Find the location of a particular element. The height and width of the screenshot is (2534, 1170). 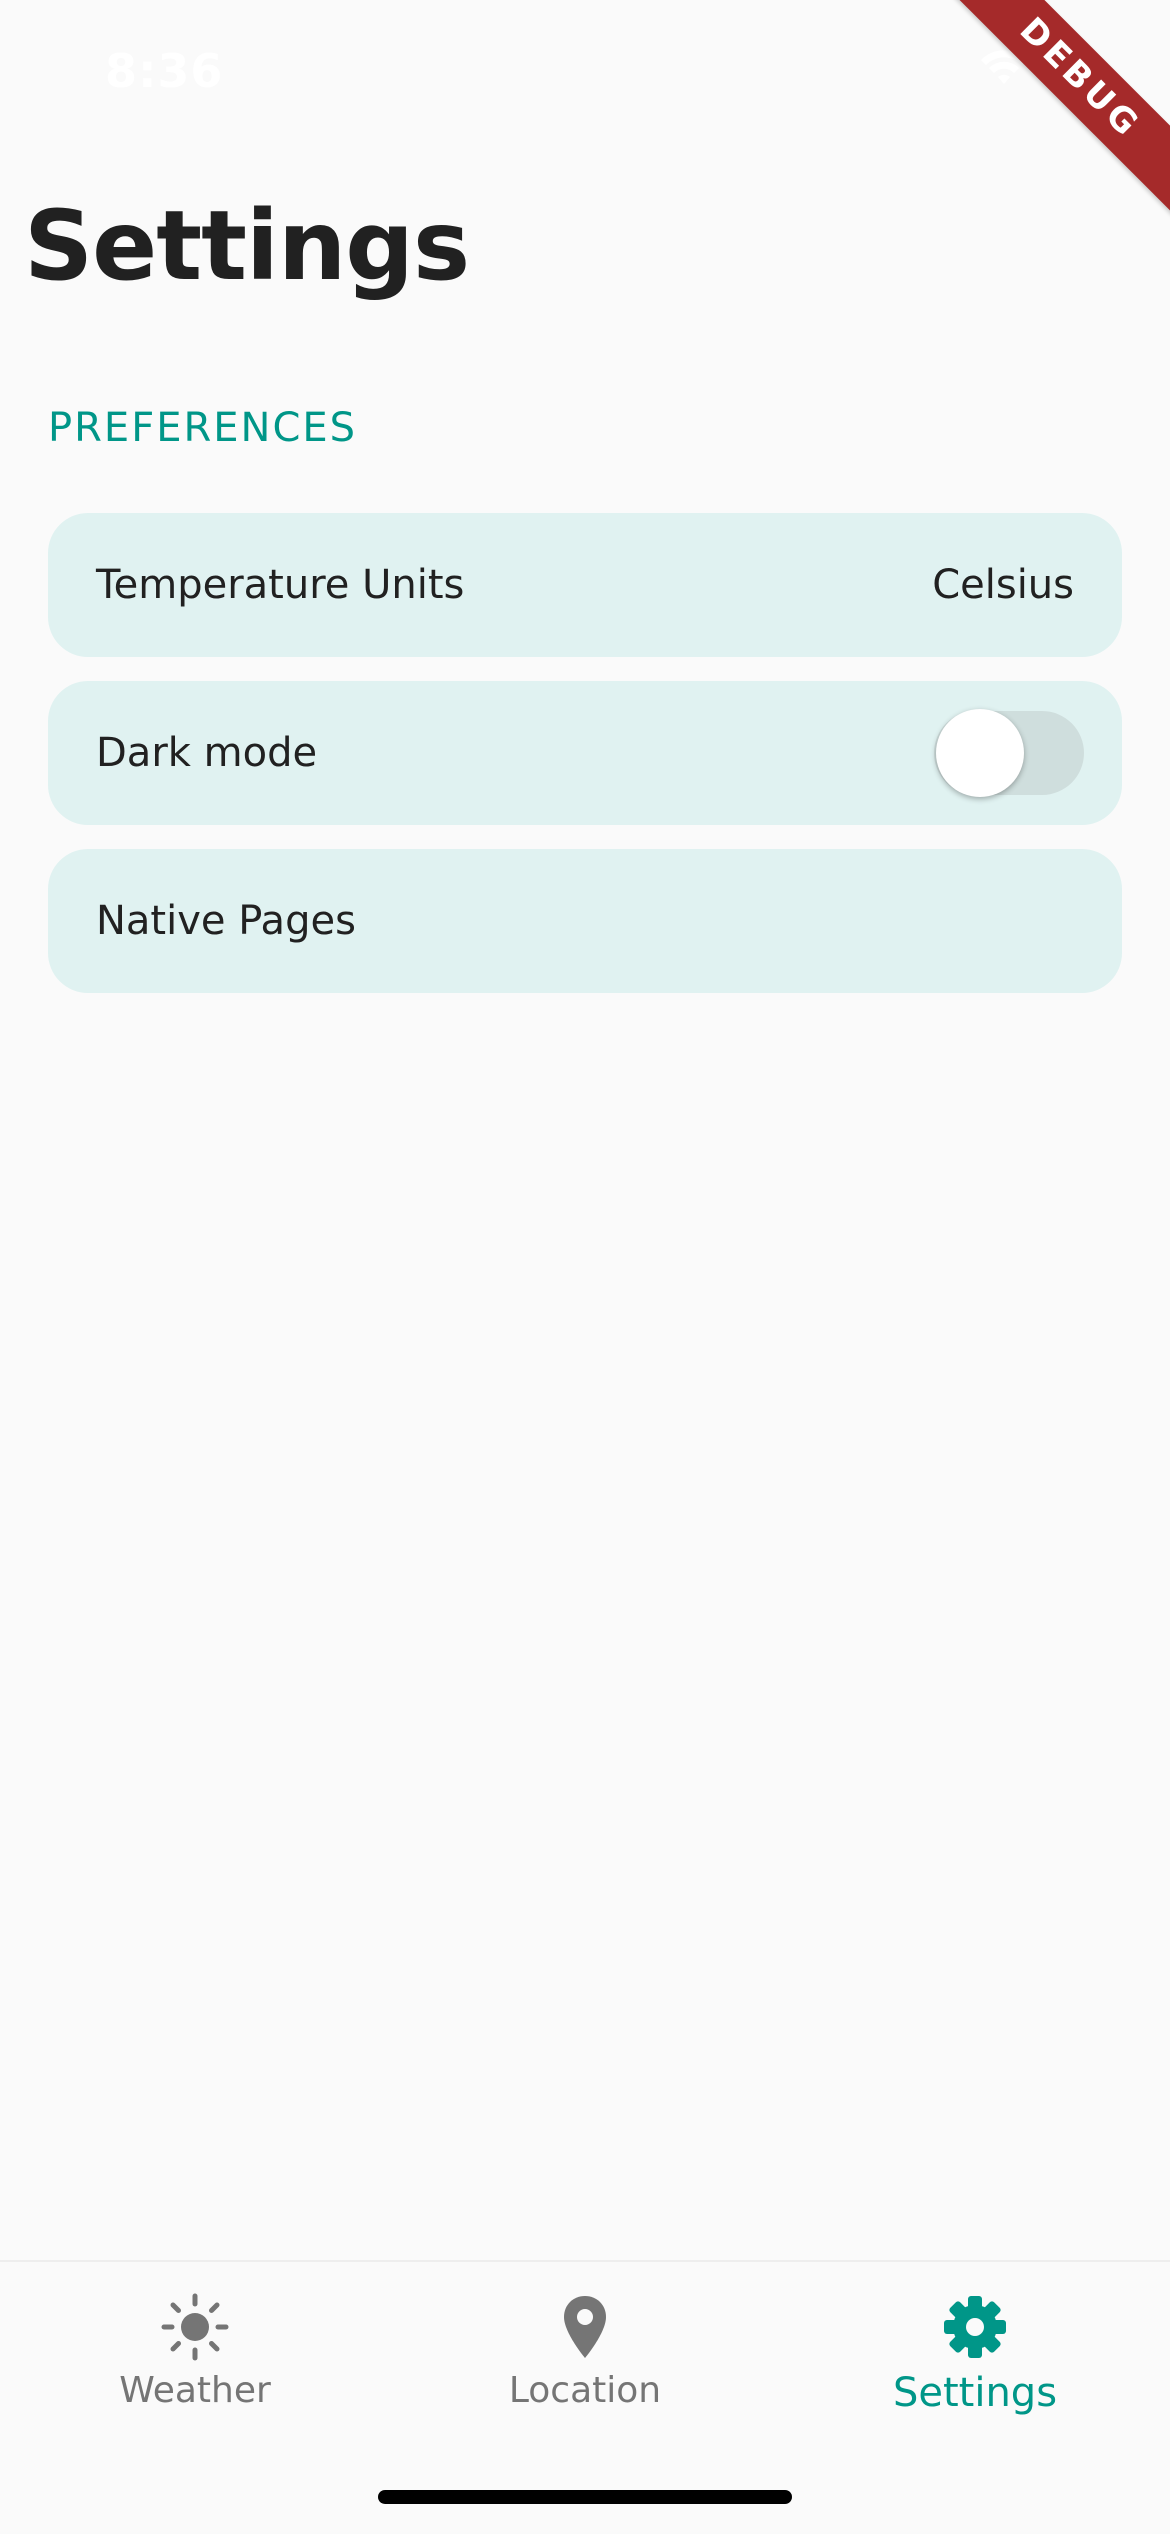

dark-mode-label: Dark mode is located at coordinates (207, 753).